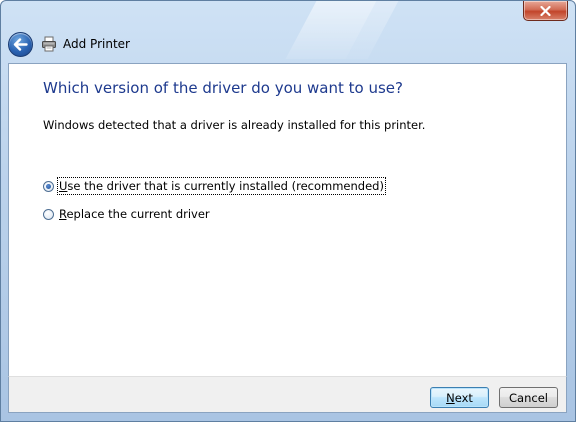 Image resolution: width=576 pixels, height=422 pixels. What do you see at coordinates (49, 44) in the screenshot?
I see `printer-icon` at bounding box center [49, 44].